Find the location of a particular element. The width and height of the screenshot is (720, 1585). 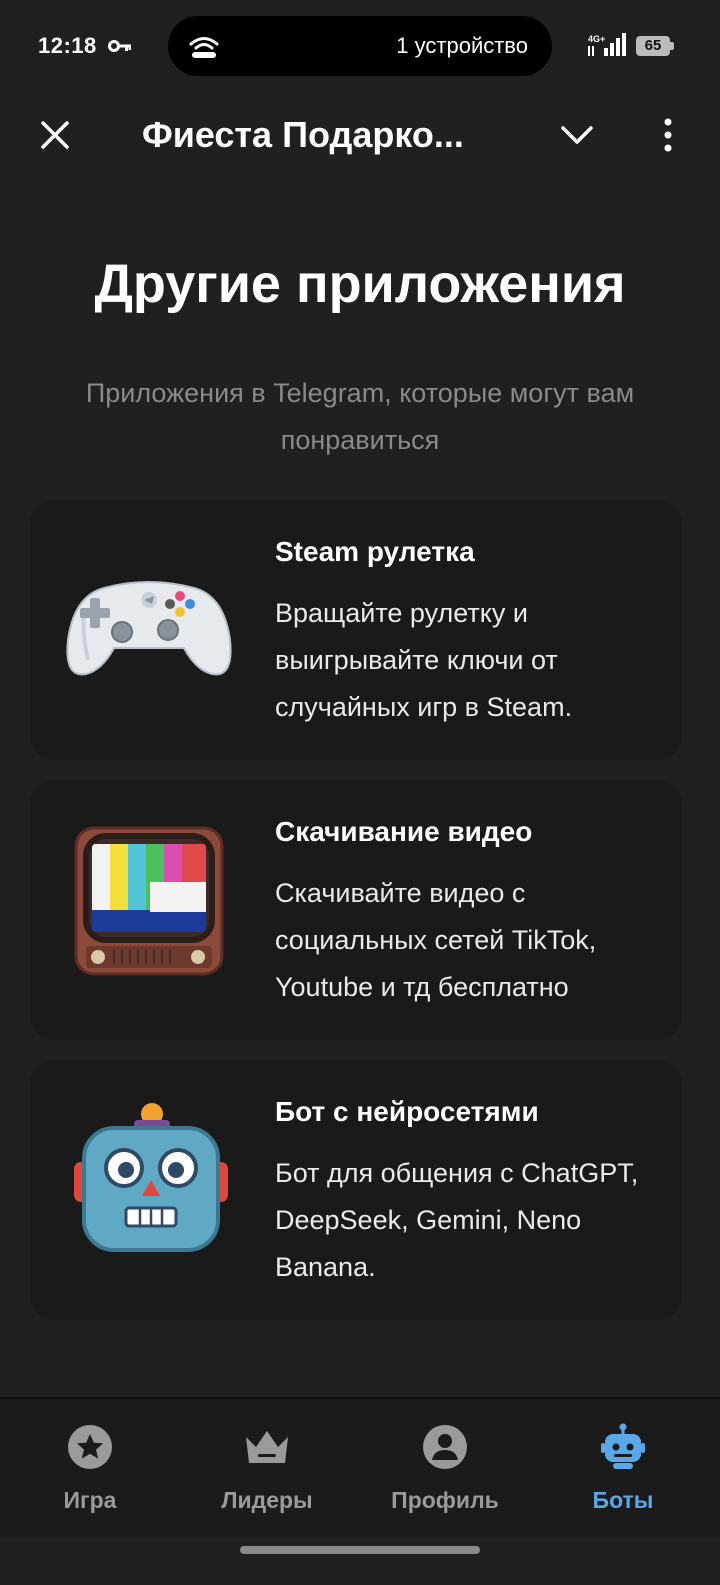

nav-label: Игра is located at coordinates (90, 1500).